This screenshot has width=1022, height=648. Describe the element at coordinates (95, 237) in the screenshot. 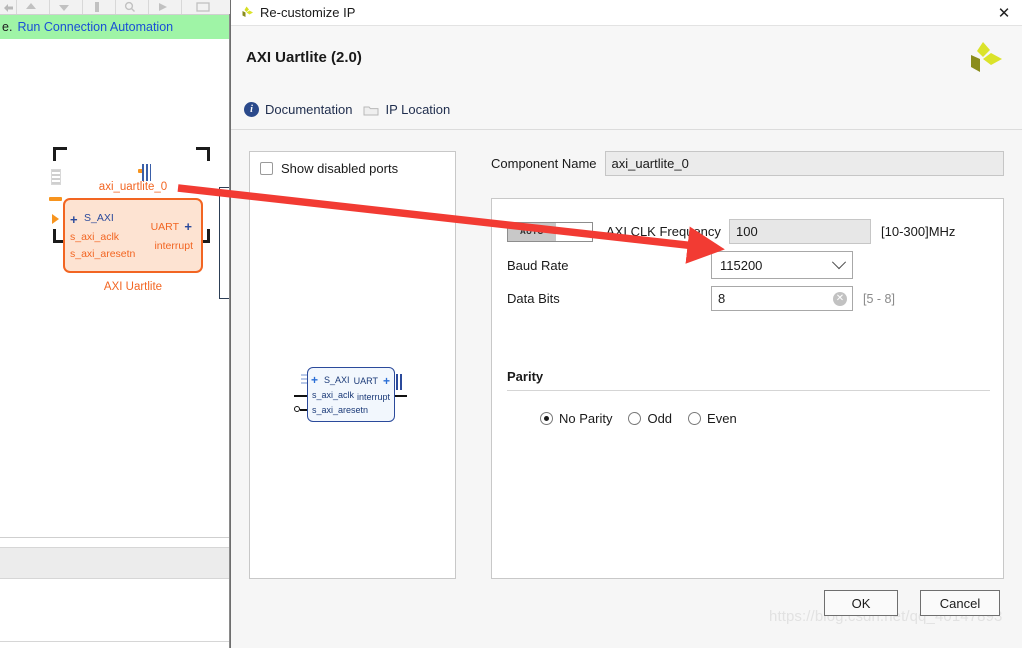

I see `bg-port-s-axi-aclk: s_axi_aclk` at that location.